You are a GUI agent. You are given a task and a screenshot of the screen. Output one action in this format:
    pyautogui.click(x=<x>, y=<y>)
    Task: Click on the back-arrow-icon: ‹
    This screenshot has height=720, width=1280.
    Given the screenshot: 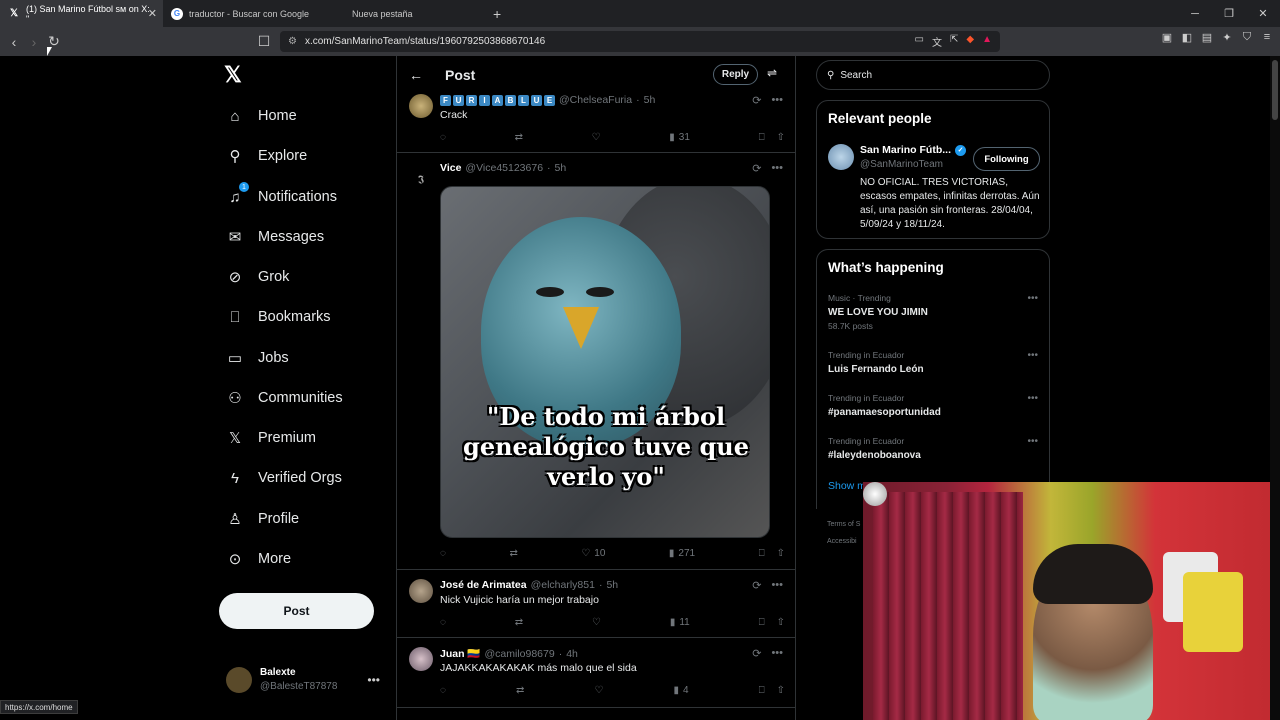 What is the action you would take?
    pyautogui.click(x=14, y=42)
    